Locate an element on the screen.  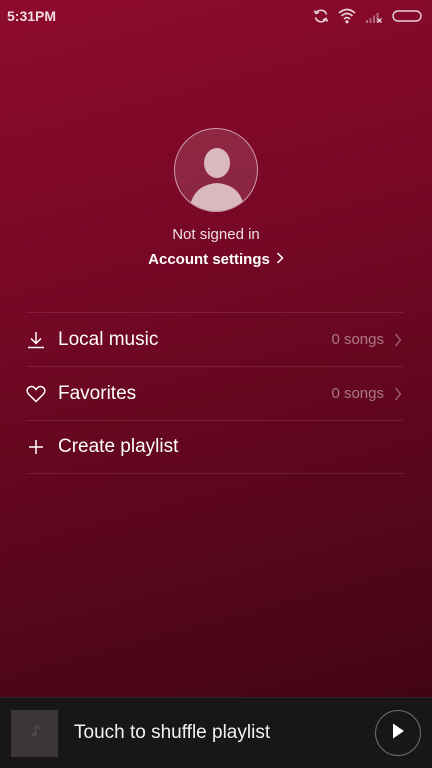
download-icon is located at coordinates (36, 340).